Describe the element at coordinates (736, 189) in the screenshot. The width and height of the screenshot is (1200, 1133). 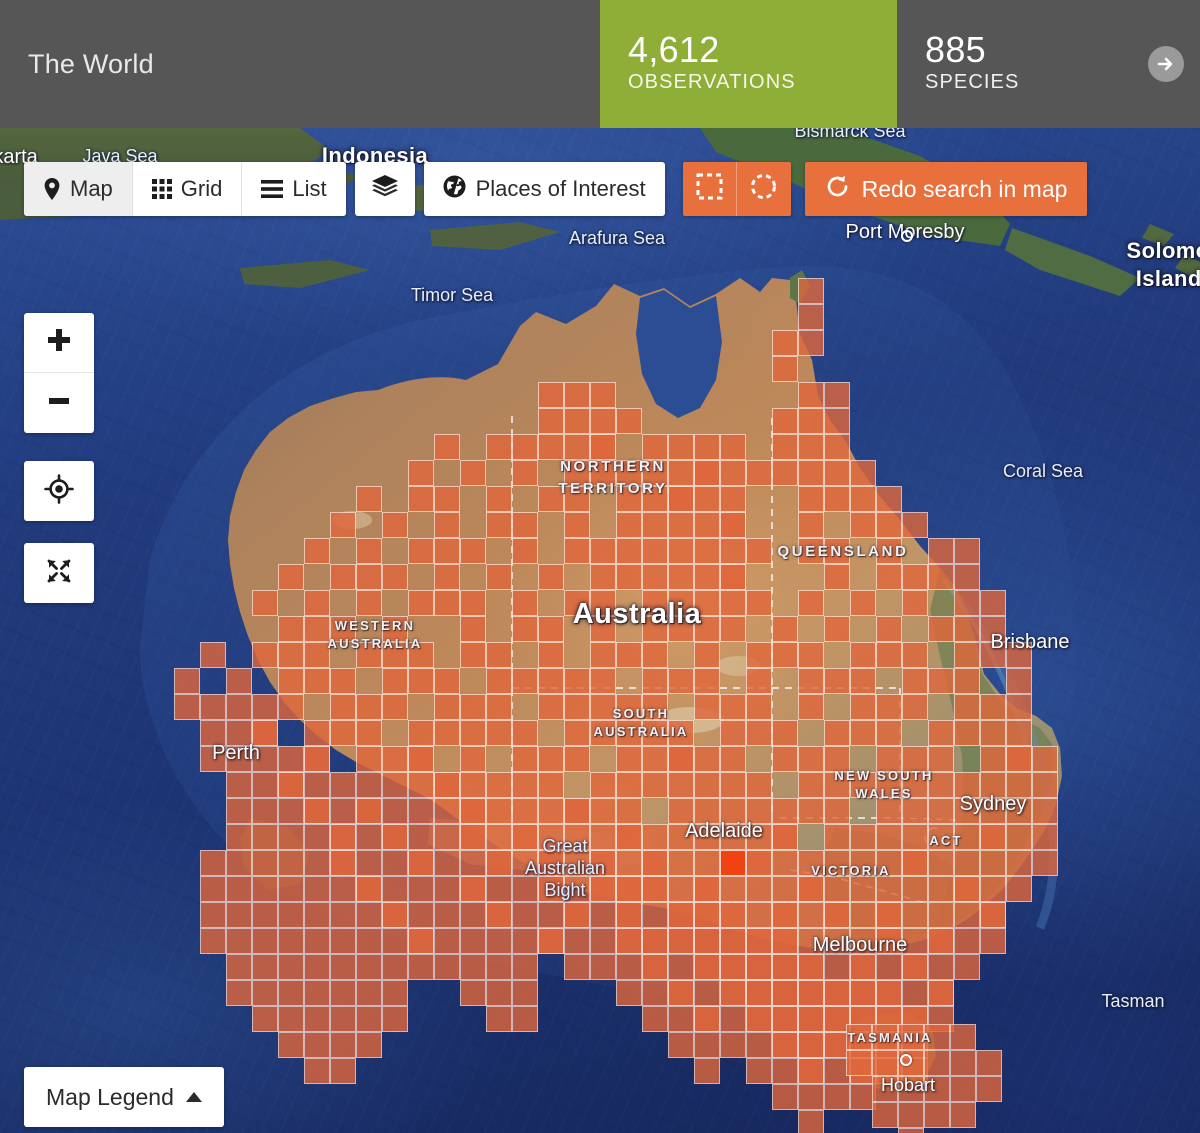
I see `draw-tools-group` at that location.